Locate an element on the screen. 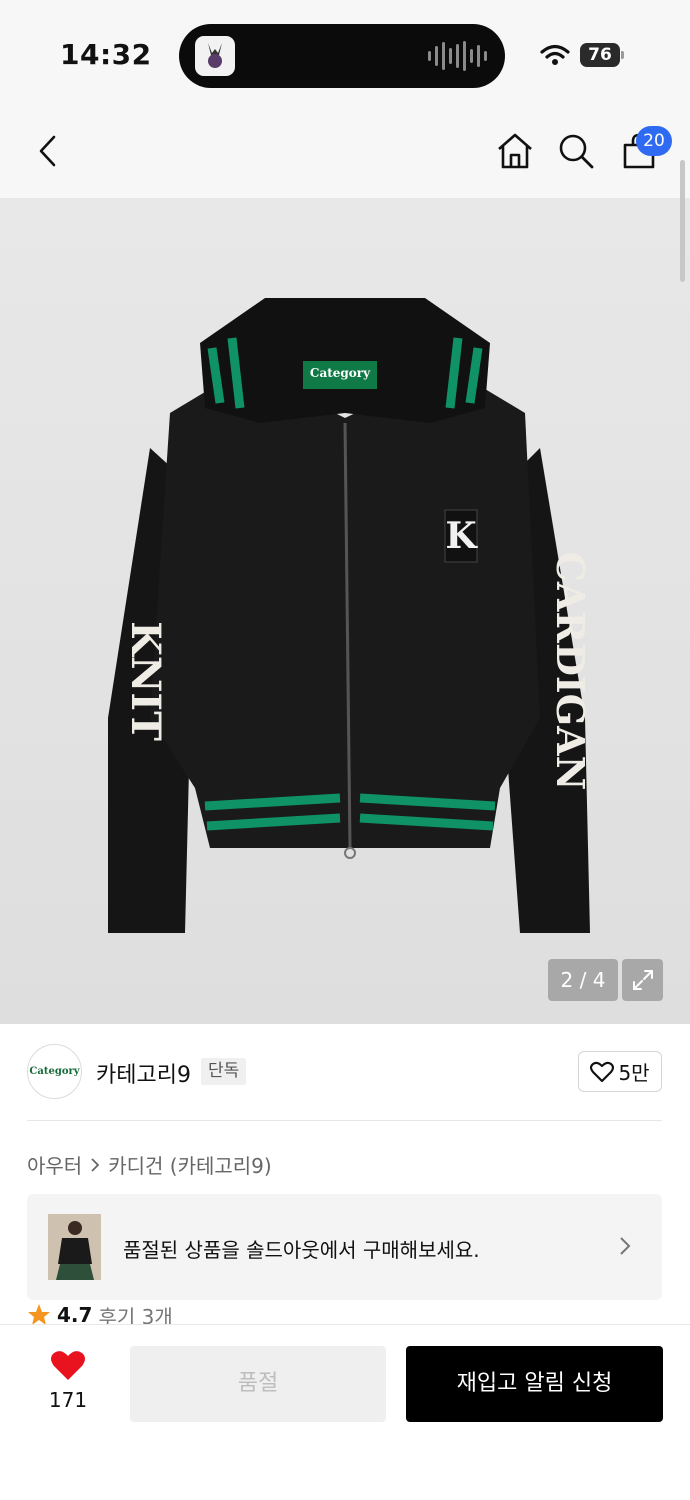 Image resolution: width=690 pixels, height=1500 pixels. expand-icon is located at coordinates (642, 980).